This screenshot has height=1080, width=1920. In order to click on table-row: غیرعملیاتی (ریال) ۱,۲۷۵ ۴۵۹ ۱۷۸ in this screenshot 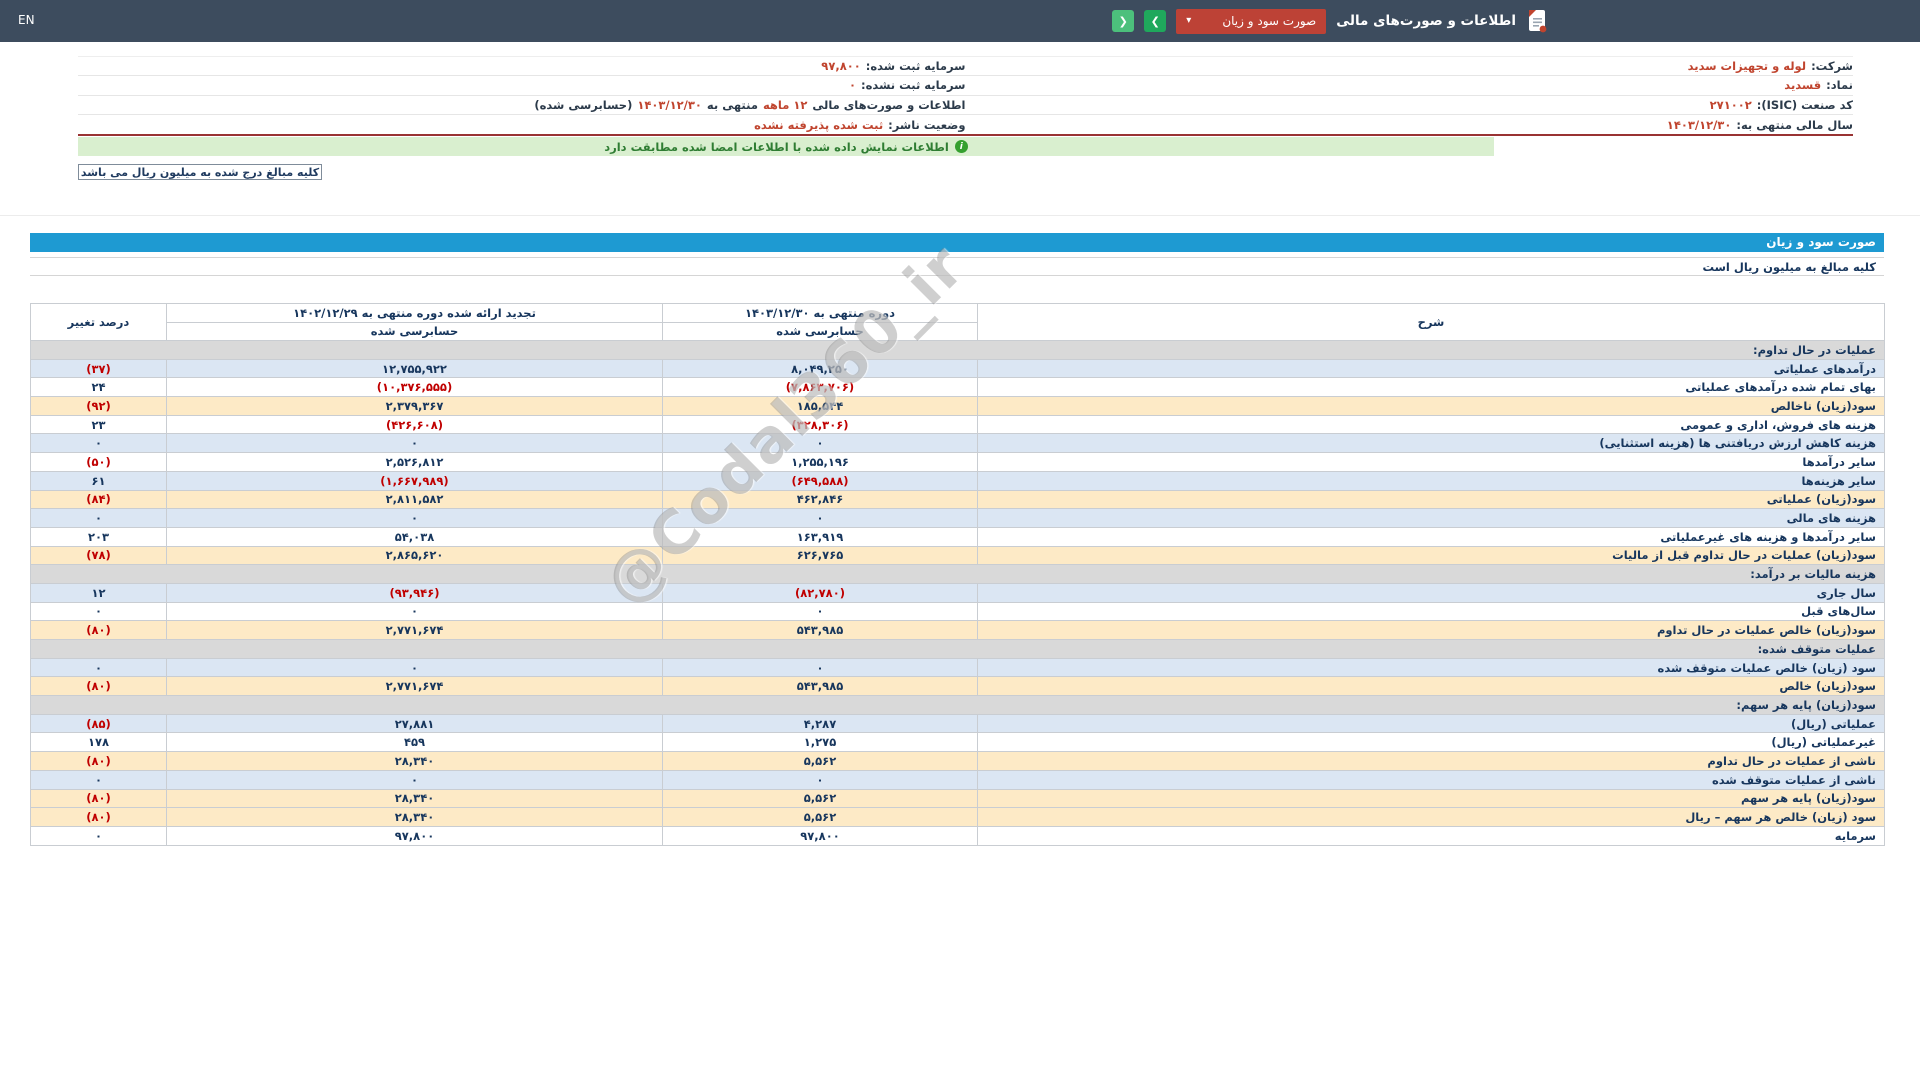, I will do `click(957, 742)`.